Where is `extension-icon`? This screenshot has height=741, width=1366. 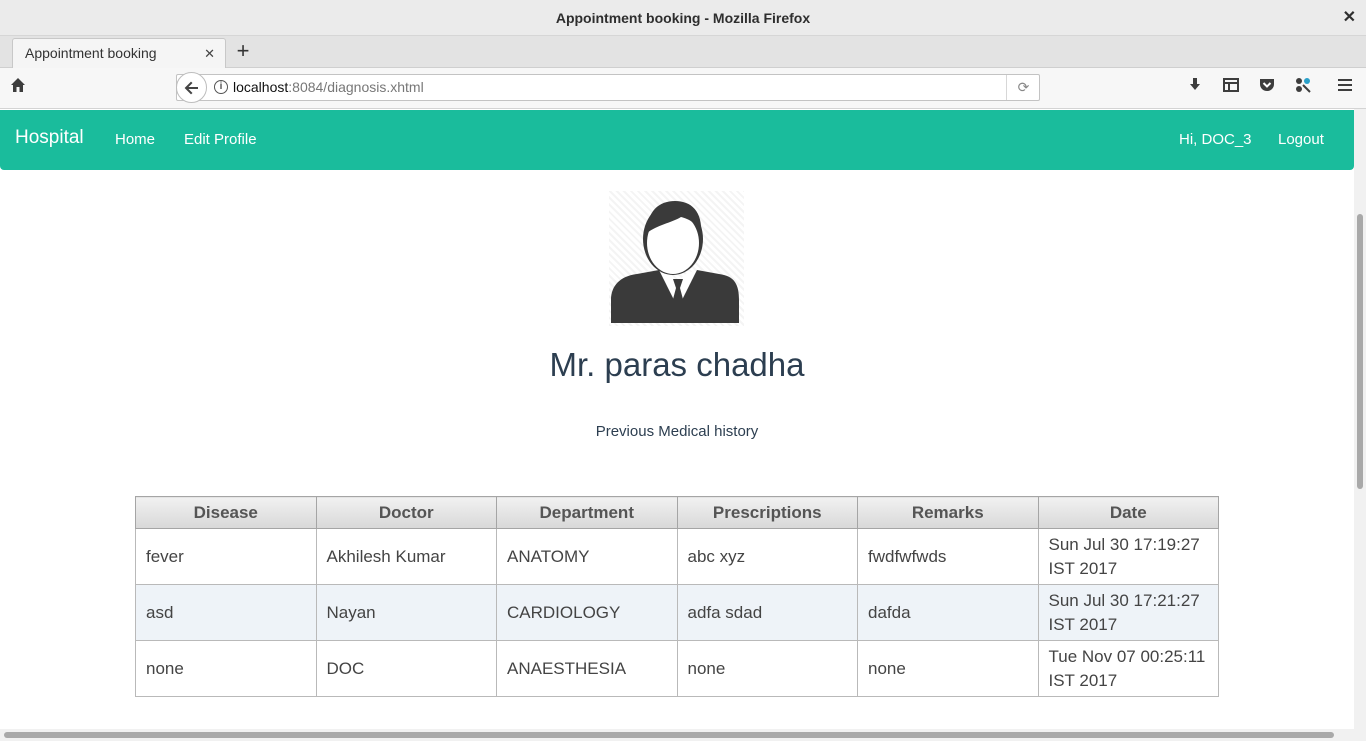 extension-icon is located at coordinates (1303, 87).